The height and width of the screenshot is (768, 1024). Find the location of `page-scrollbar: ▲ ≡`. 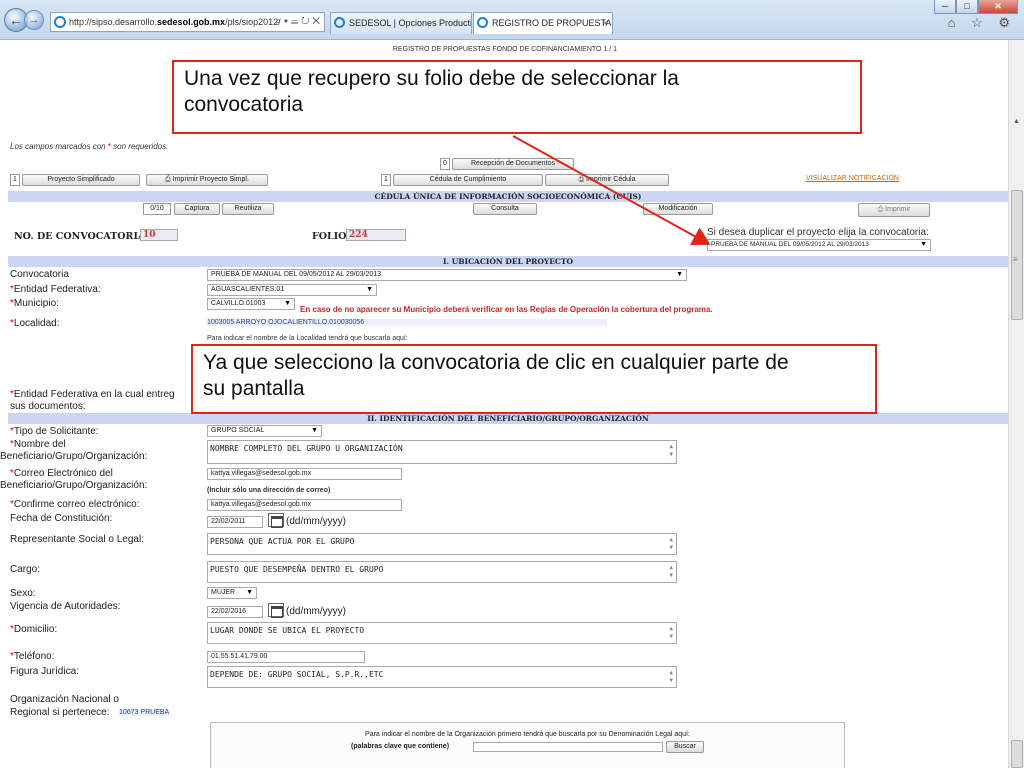

page-scrollbar: ▲ ≡ is located at coordinates (1016, 404).